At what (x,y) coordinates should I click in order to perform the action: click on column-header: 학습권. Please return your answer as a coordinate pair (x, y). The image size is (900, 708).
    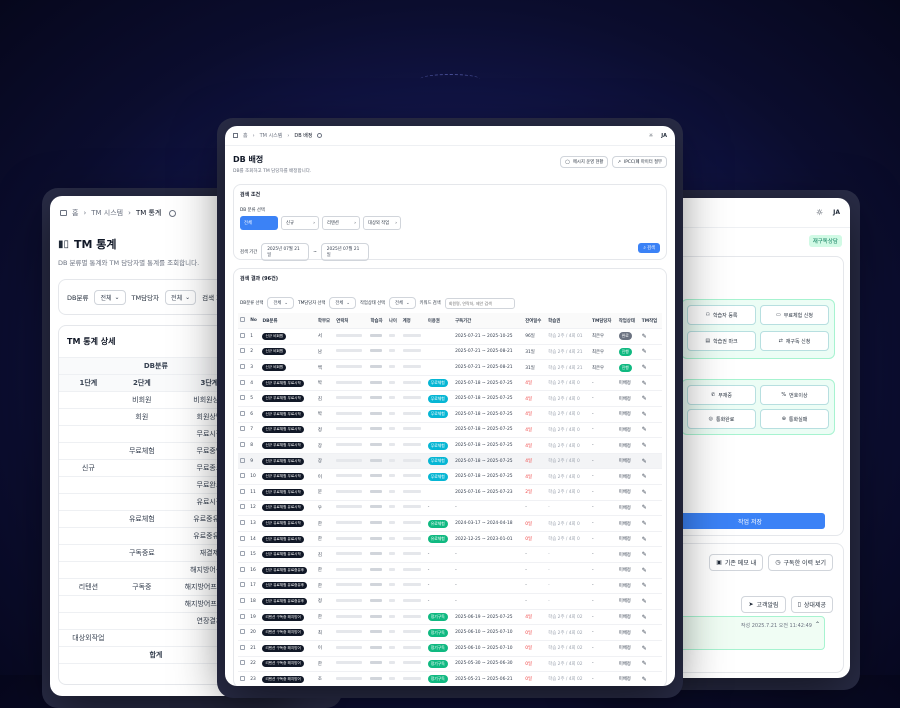
    Looking at the image, I should click on (568, 321).